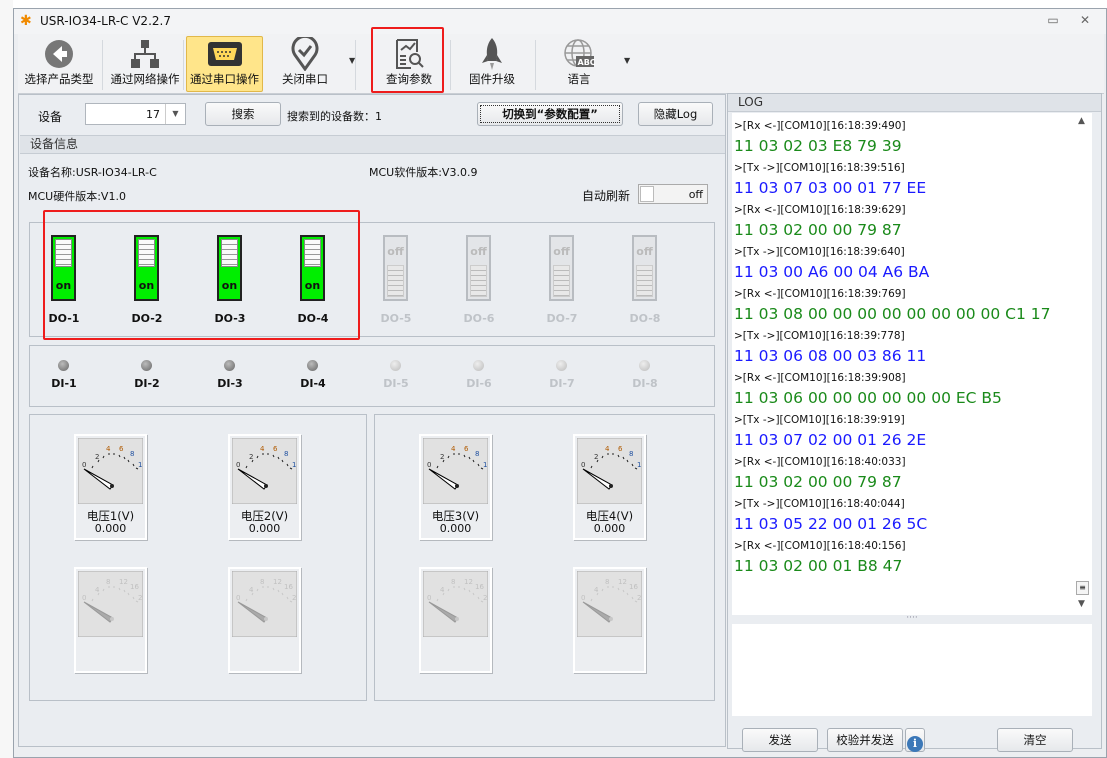 Image resolution: width=1107 pixels, height=758 pixels. What do you see at coordinates (140, 465) in the screenshot?
I see `gauge-tick-label: 10` at bounding box center [140, 465].